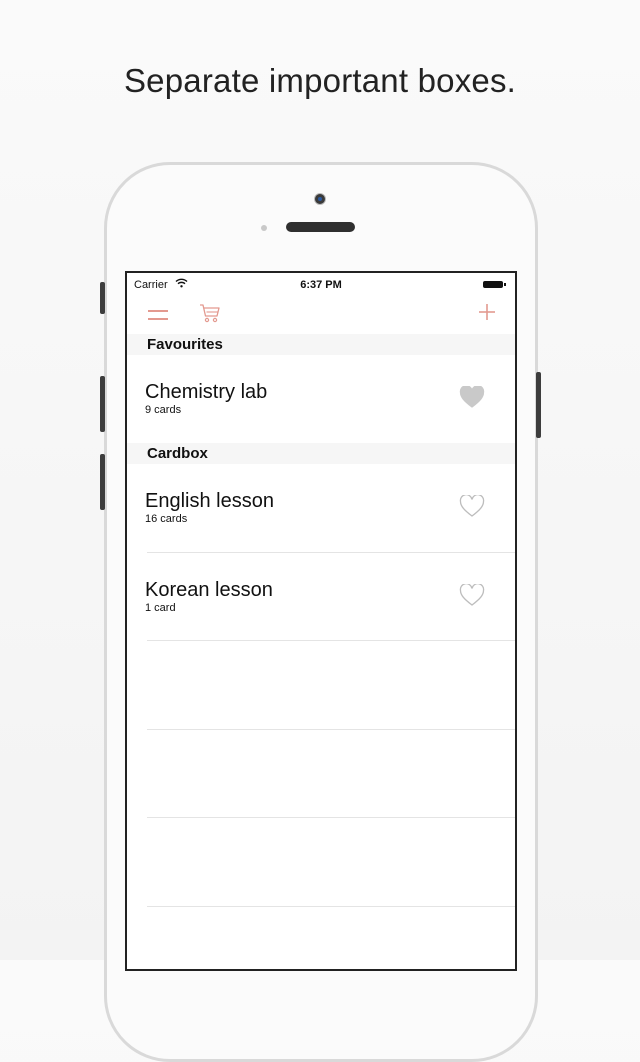 Image resolution: width=640 pixels, height=1062 pixels. What do you see at coordinates (206, 392) in the screenshot?
I see `cardbox-title: Chemistry lab` at bounding box center [206, 392].